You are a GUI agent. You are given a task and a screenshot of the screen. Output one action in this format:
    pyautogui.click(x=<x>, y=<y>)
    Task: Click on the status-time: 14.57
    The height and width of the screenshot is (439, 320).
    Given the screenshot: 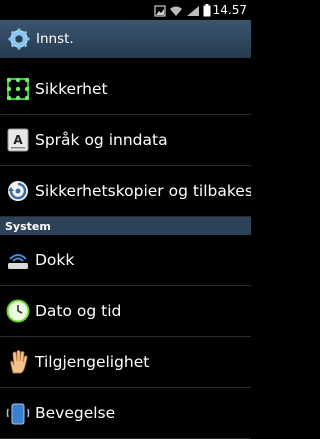 What is the action you would take?
    pyautogui.click(x=229, y=10)
    